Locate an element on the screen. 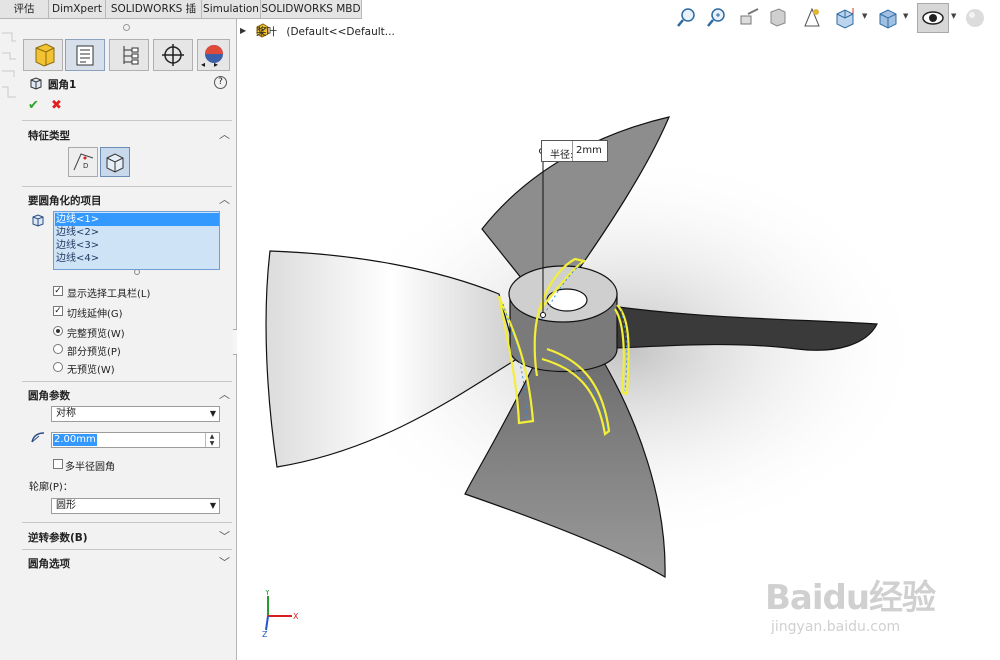 The image size is (1000, 660). tab-configuration-manager is located at coordinates (129, 55).